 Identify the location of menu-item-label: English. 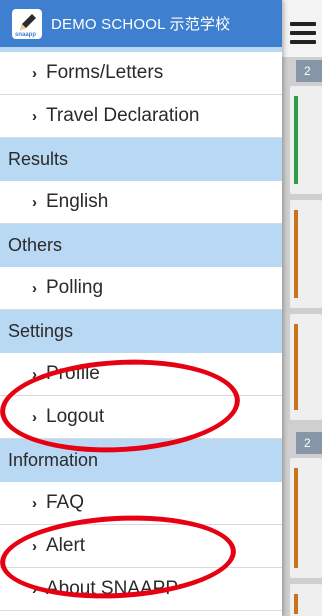
(77, 201).